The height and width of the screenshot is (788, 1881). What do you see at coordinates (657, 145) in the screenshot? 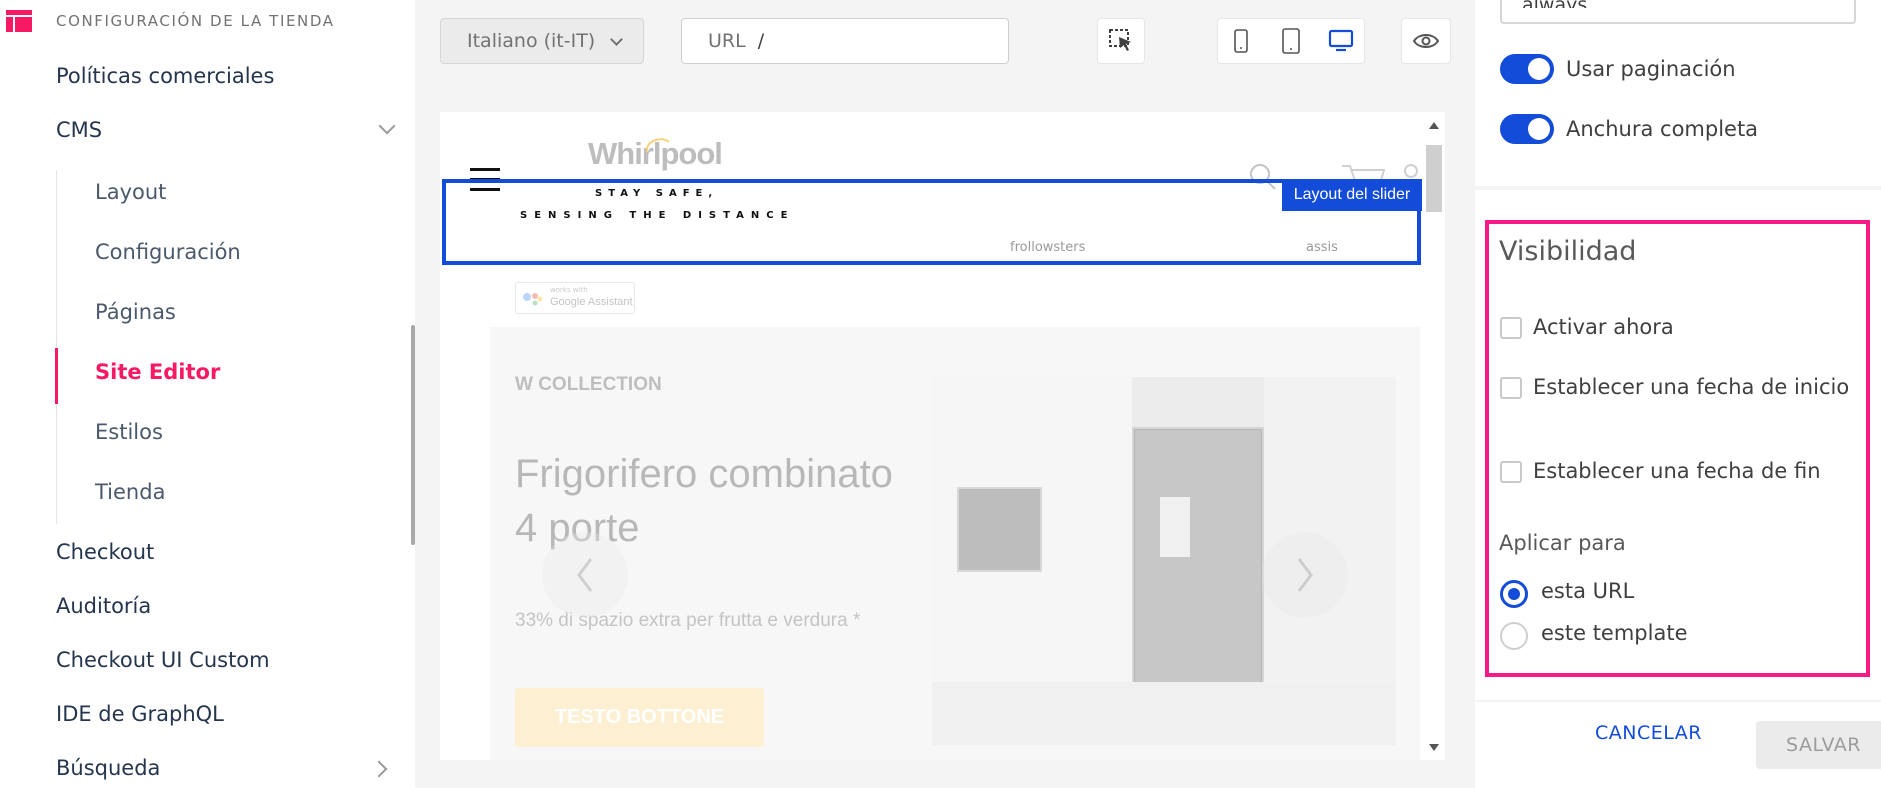
I see `logo-swirl-icon` at bounding box center [657, 145].